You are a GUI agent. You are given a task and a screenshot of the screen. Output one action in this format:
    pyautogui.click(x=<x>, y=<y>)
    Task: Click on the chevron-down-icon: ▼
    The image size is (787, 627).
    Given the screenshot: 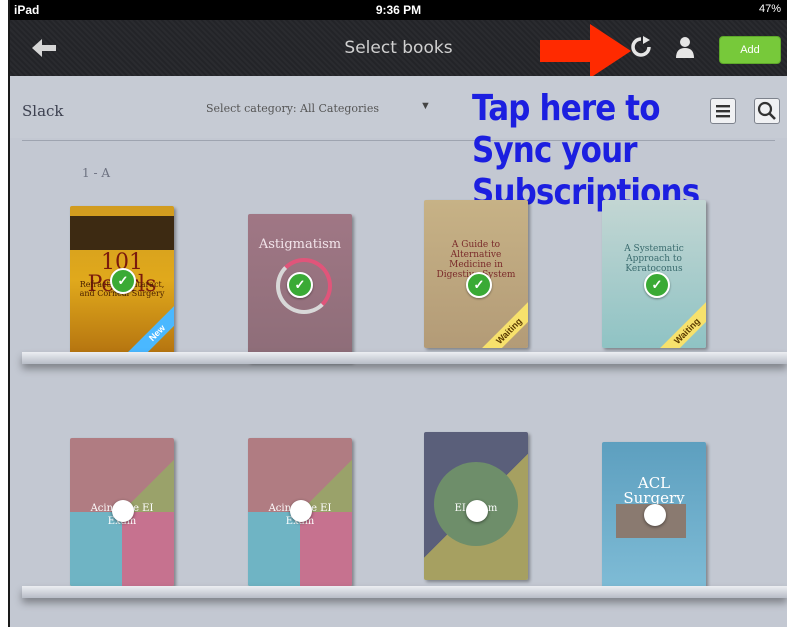 What is the action you would take?
    pyautogui.click(x=425, y=106)
    